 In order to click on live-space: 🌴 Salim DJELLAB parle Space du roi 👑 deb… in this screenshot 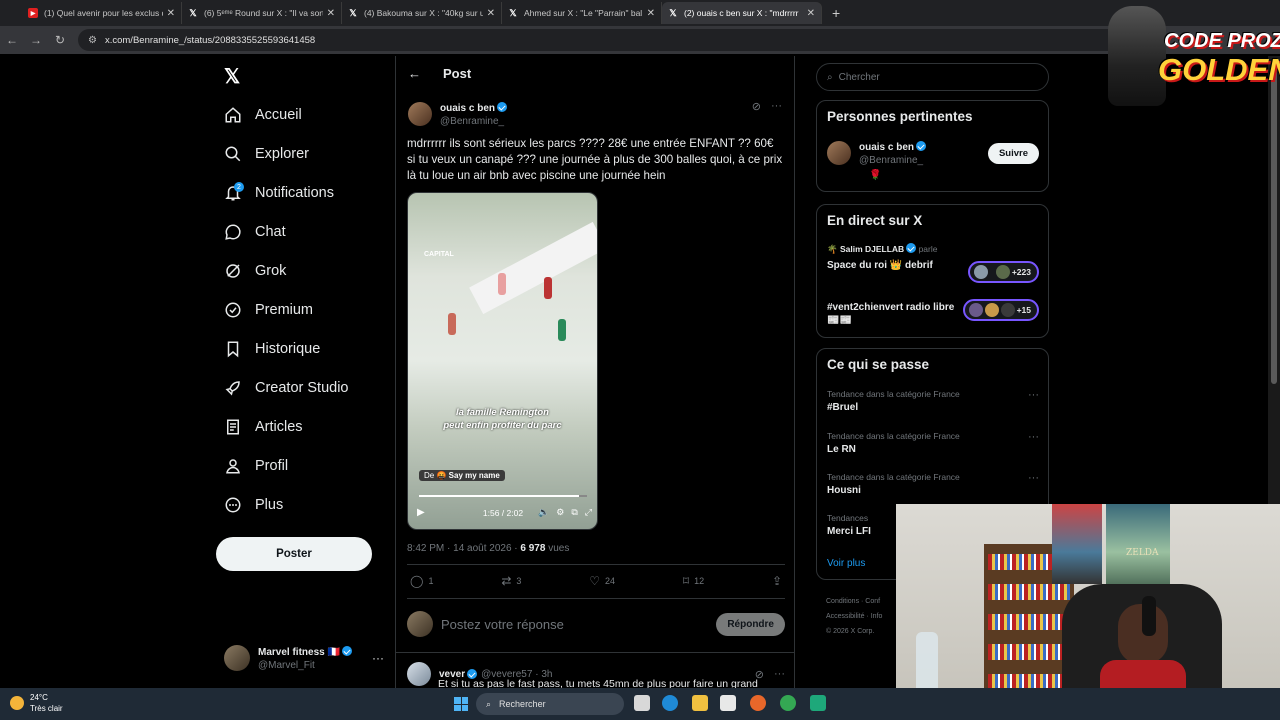, I will do `click(933, 263)`.